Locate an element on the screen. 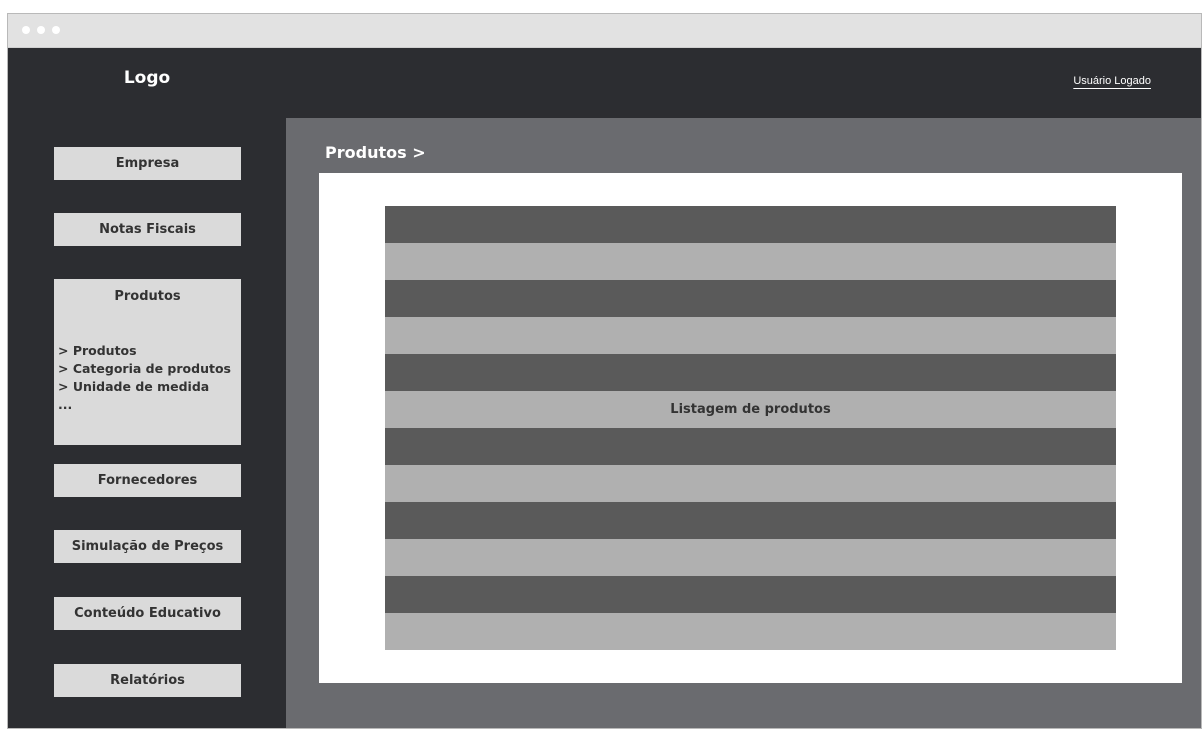 The height and width of the screenshot is (729, 1202). sidebar-item-label: Notas Fiscais is located at coordinates (147, 229).